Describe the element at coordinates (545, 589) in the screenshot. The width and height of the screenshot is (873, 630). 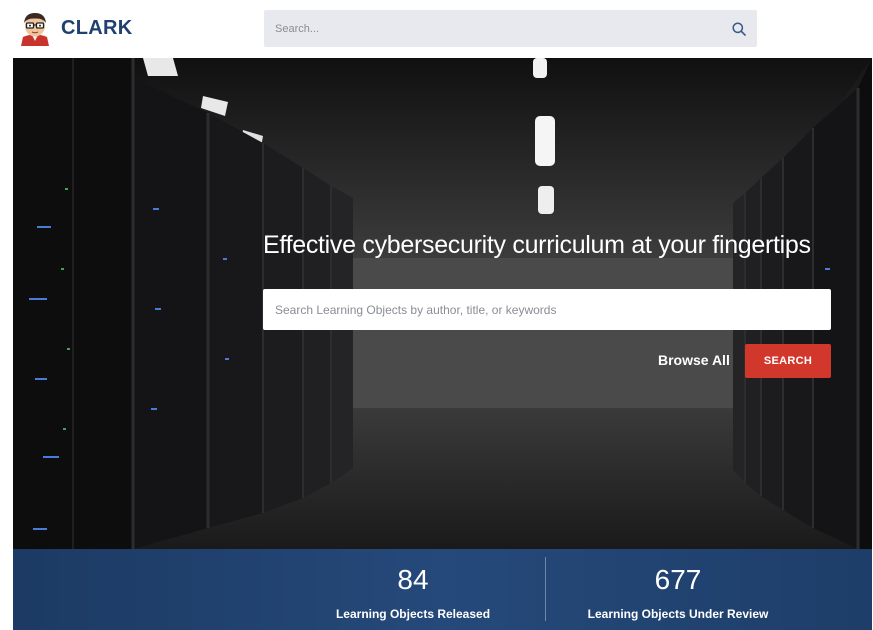
I see `stat-divider` at that location.